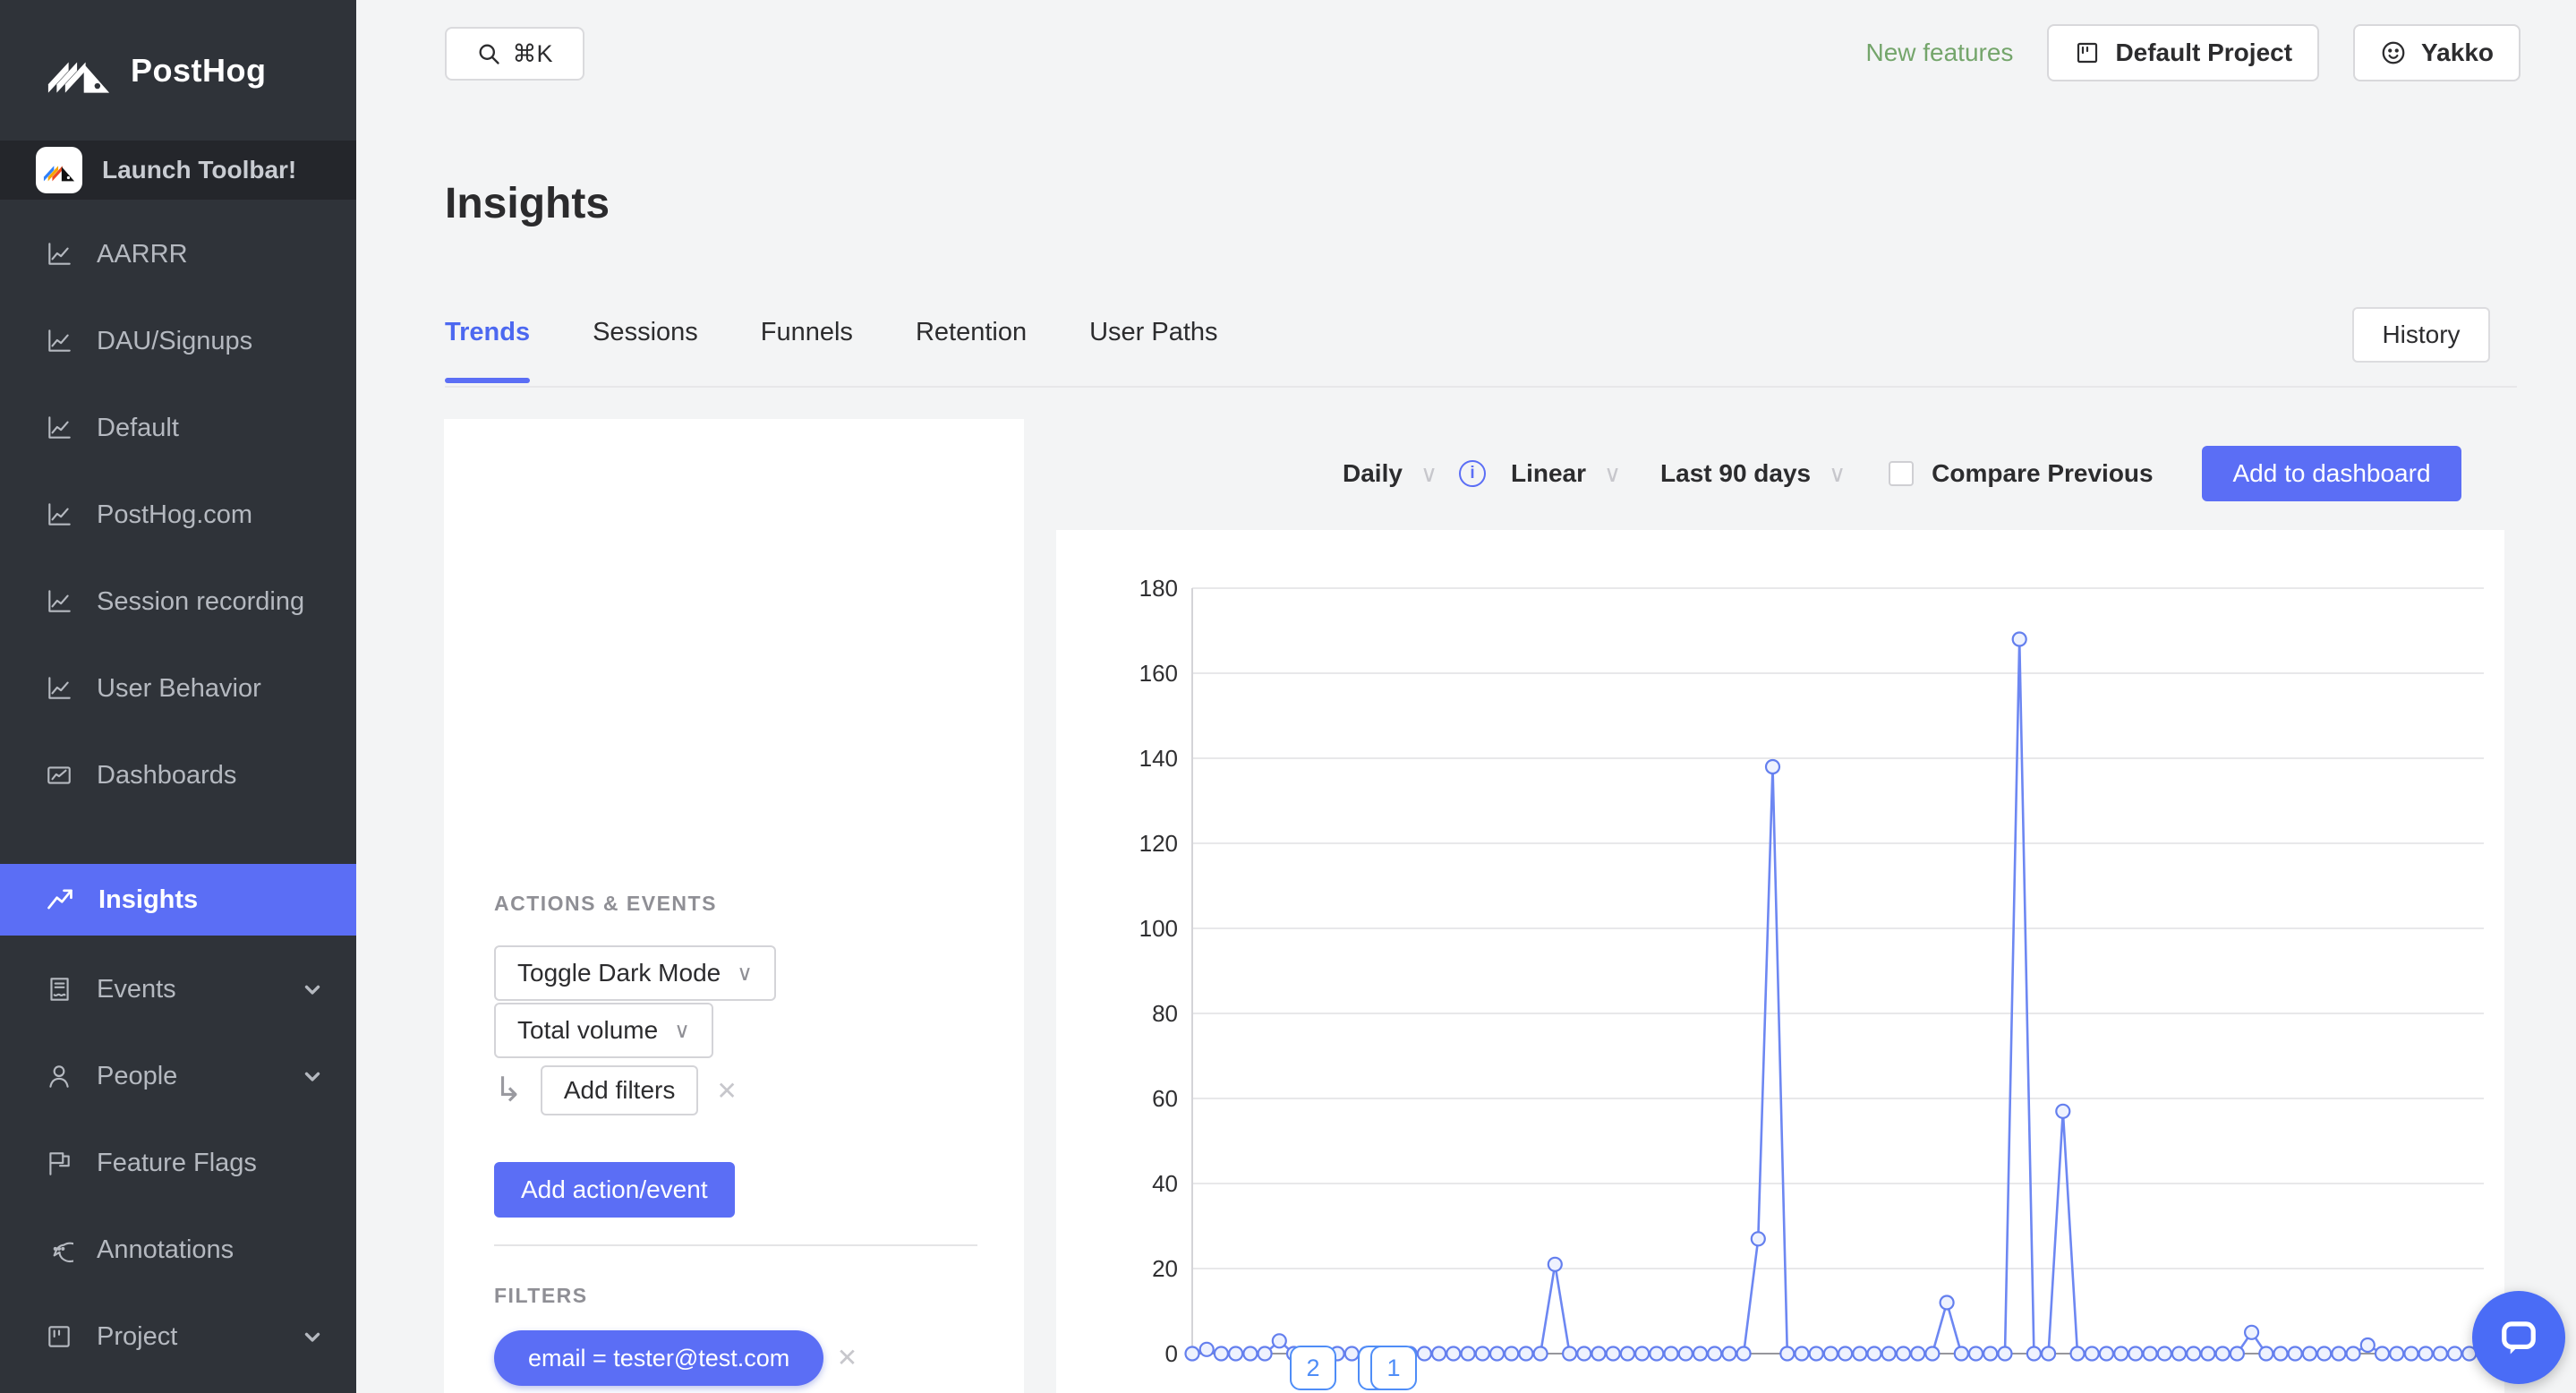 Image resolution: width=2576 pixels, height=1393 pixels. I want to click on sidebar-item-insights: Insights, so click(178, 900).